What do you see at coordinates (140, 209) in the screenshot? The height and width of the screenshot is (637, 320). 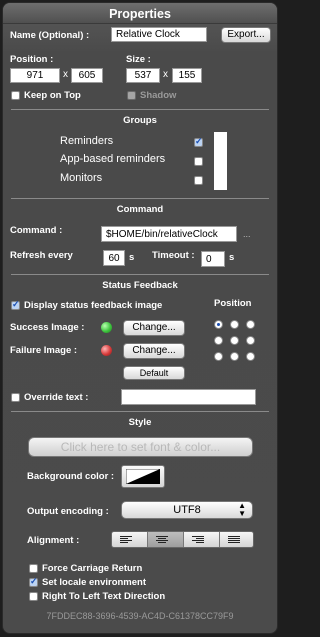 I see `command-title: Command` at bounding box center [140, 209].